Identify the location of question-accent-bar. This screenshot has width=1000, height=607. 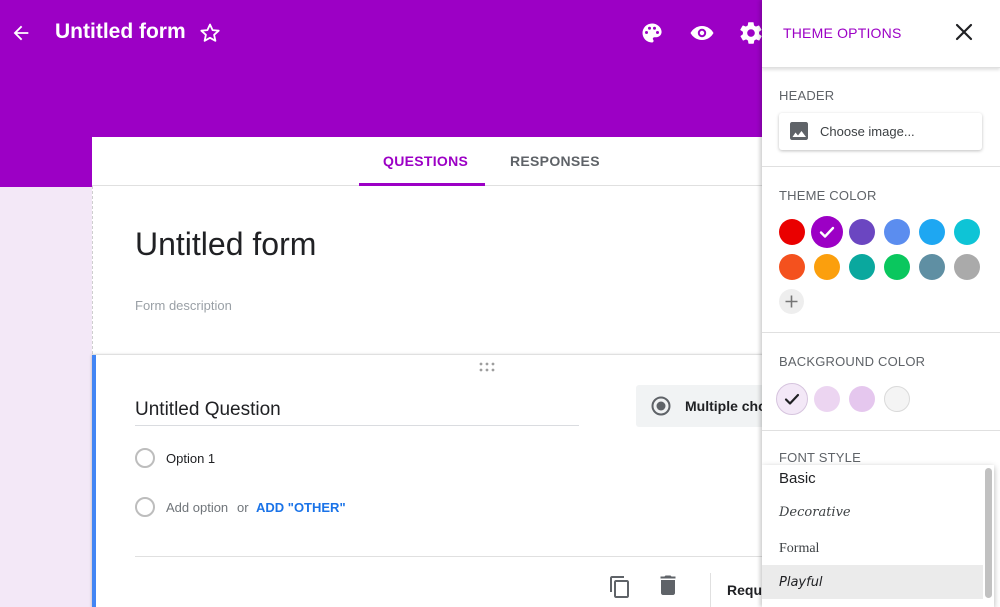
(94, 481).